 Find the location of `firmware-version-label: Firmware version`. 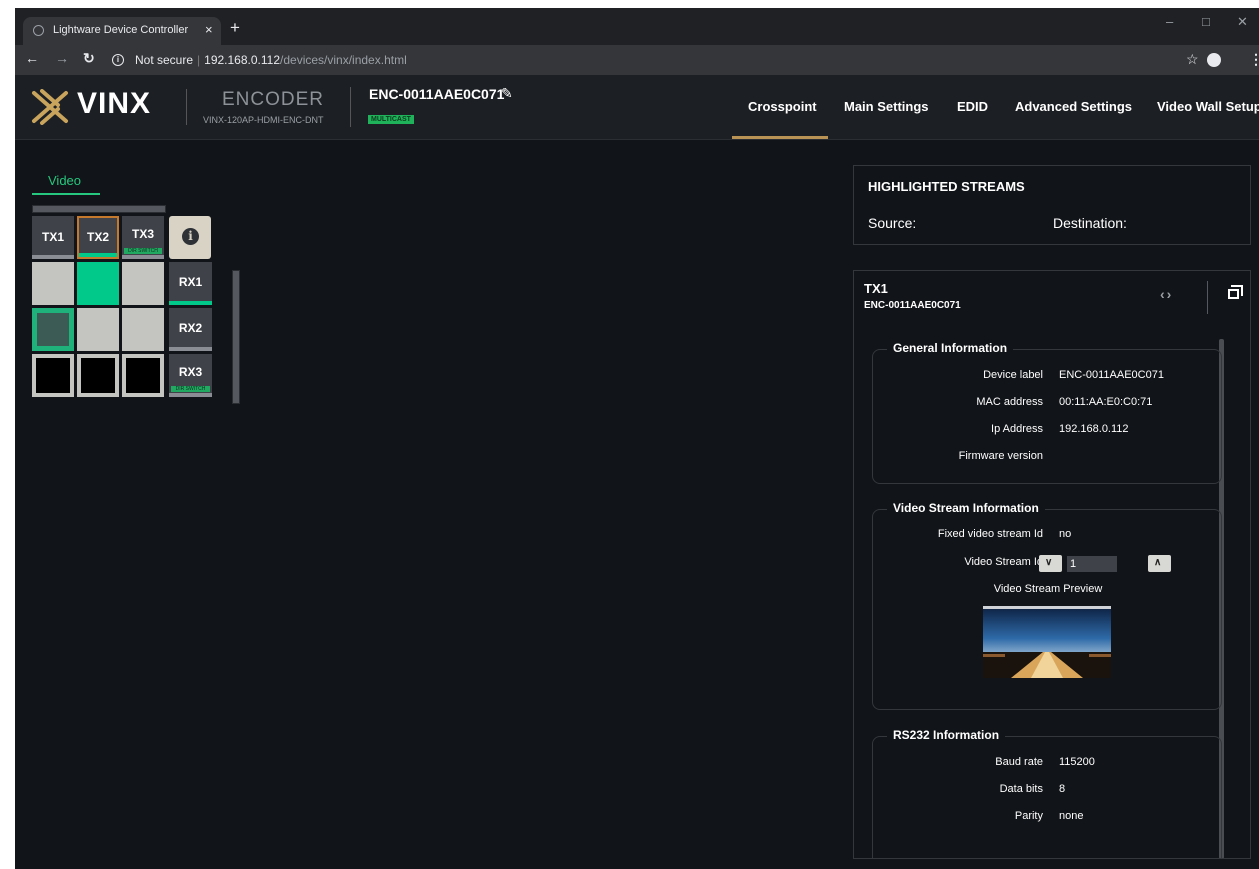

firmware-version-label: Firmware version is located at coordinates (1000, 456).